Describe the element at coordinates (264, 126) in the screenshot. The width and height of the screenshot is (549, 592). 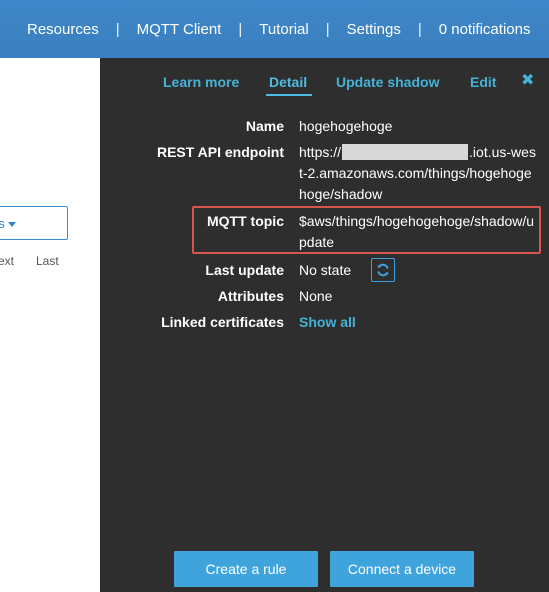
I see `field-label: Name` at that location.